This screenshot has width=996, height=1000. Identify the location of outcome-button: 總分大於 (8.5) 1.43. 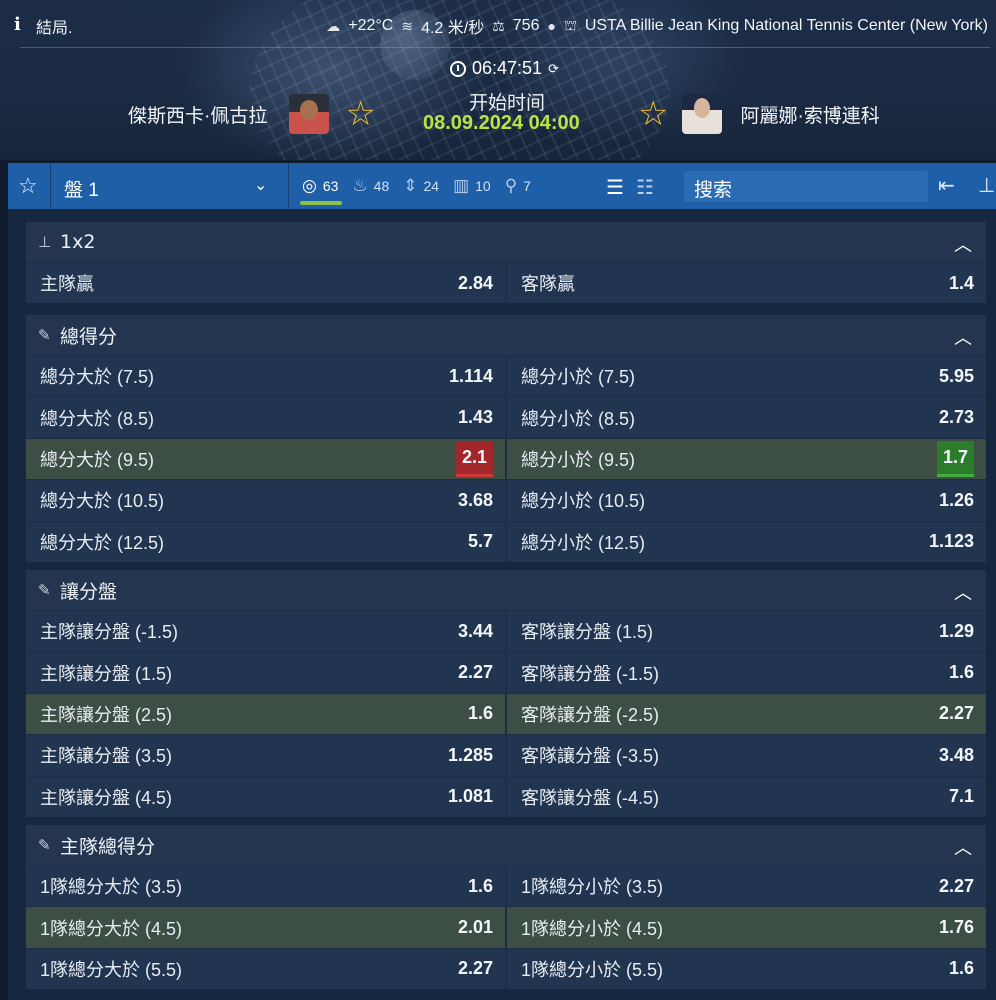
(265, 417).